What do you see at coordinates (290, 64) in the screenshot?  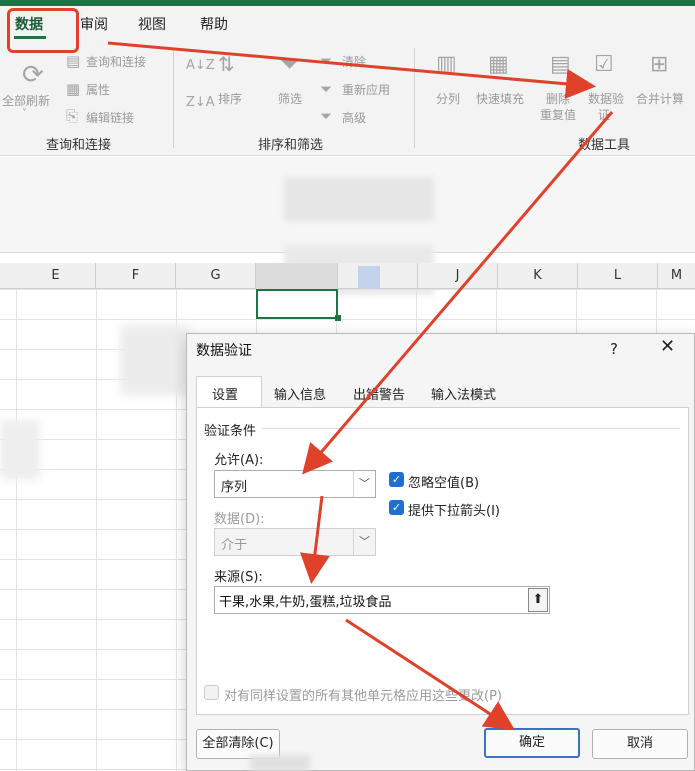 I see `filter-icon: ⏷` at bounding box center [290, 64].